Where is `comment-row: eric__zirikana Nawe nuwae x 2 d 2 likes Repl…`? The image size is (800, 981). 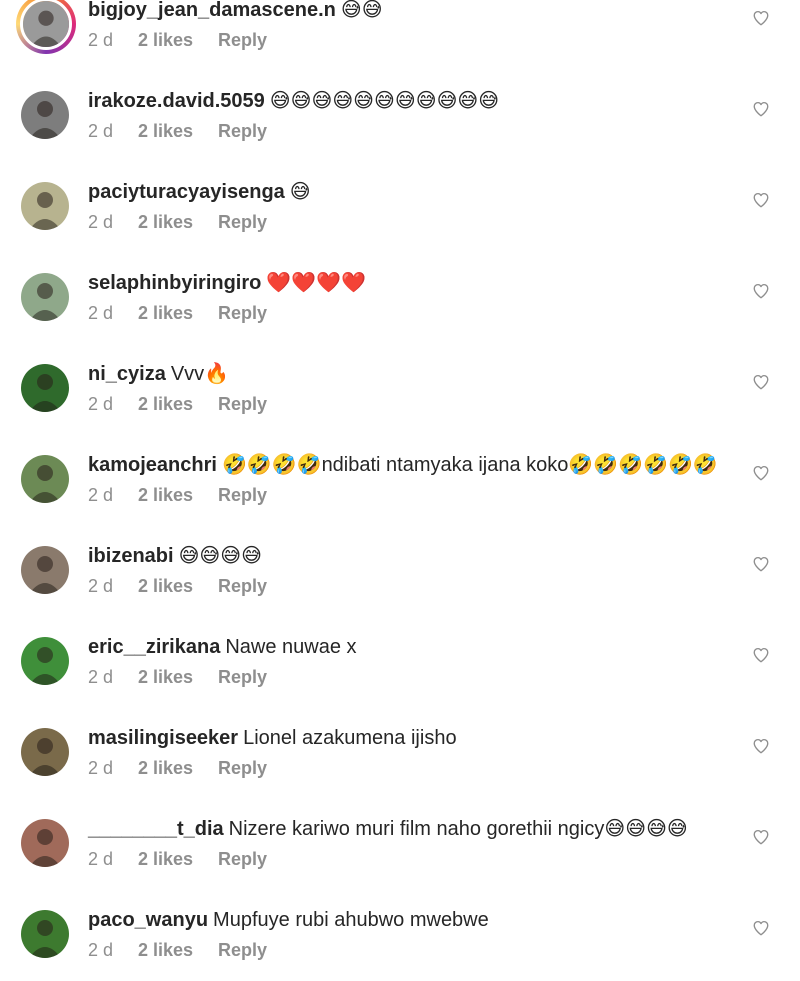 comment-row: eric__zirikana Nawe nuwae x 2 d 2 likes Repl… is located at coordinates (400, 662).